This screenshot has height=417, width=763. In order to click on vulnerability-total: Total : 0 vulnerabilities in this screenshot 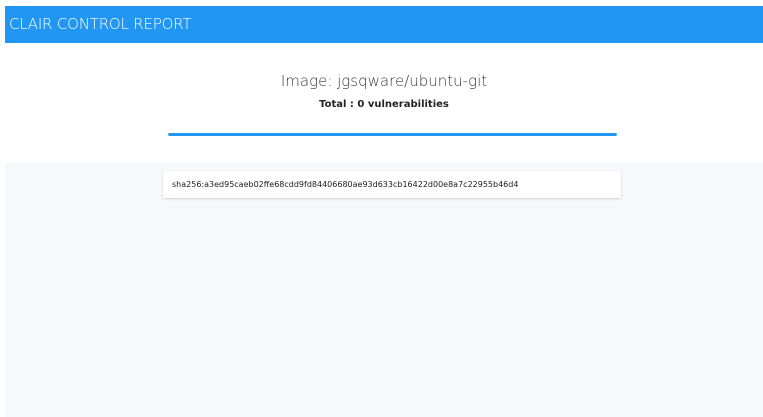, I will do `click(384, 104)`.